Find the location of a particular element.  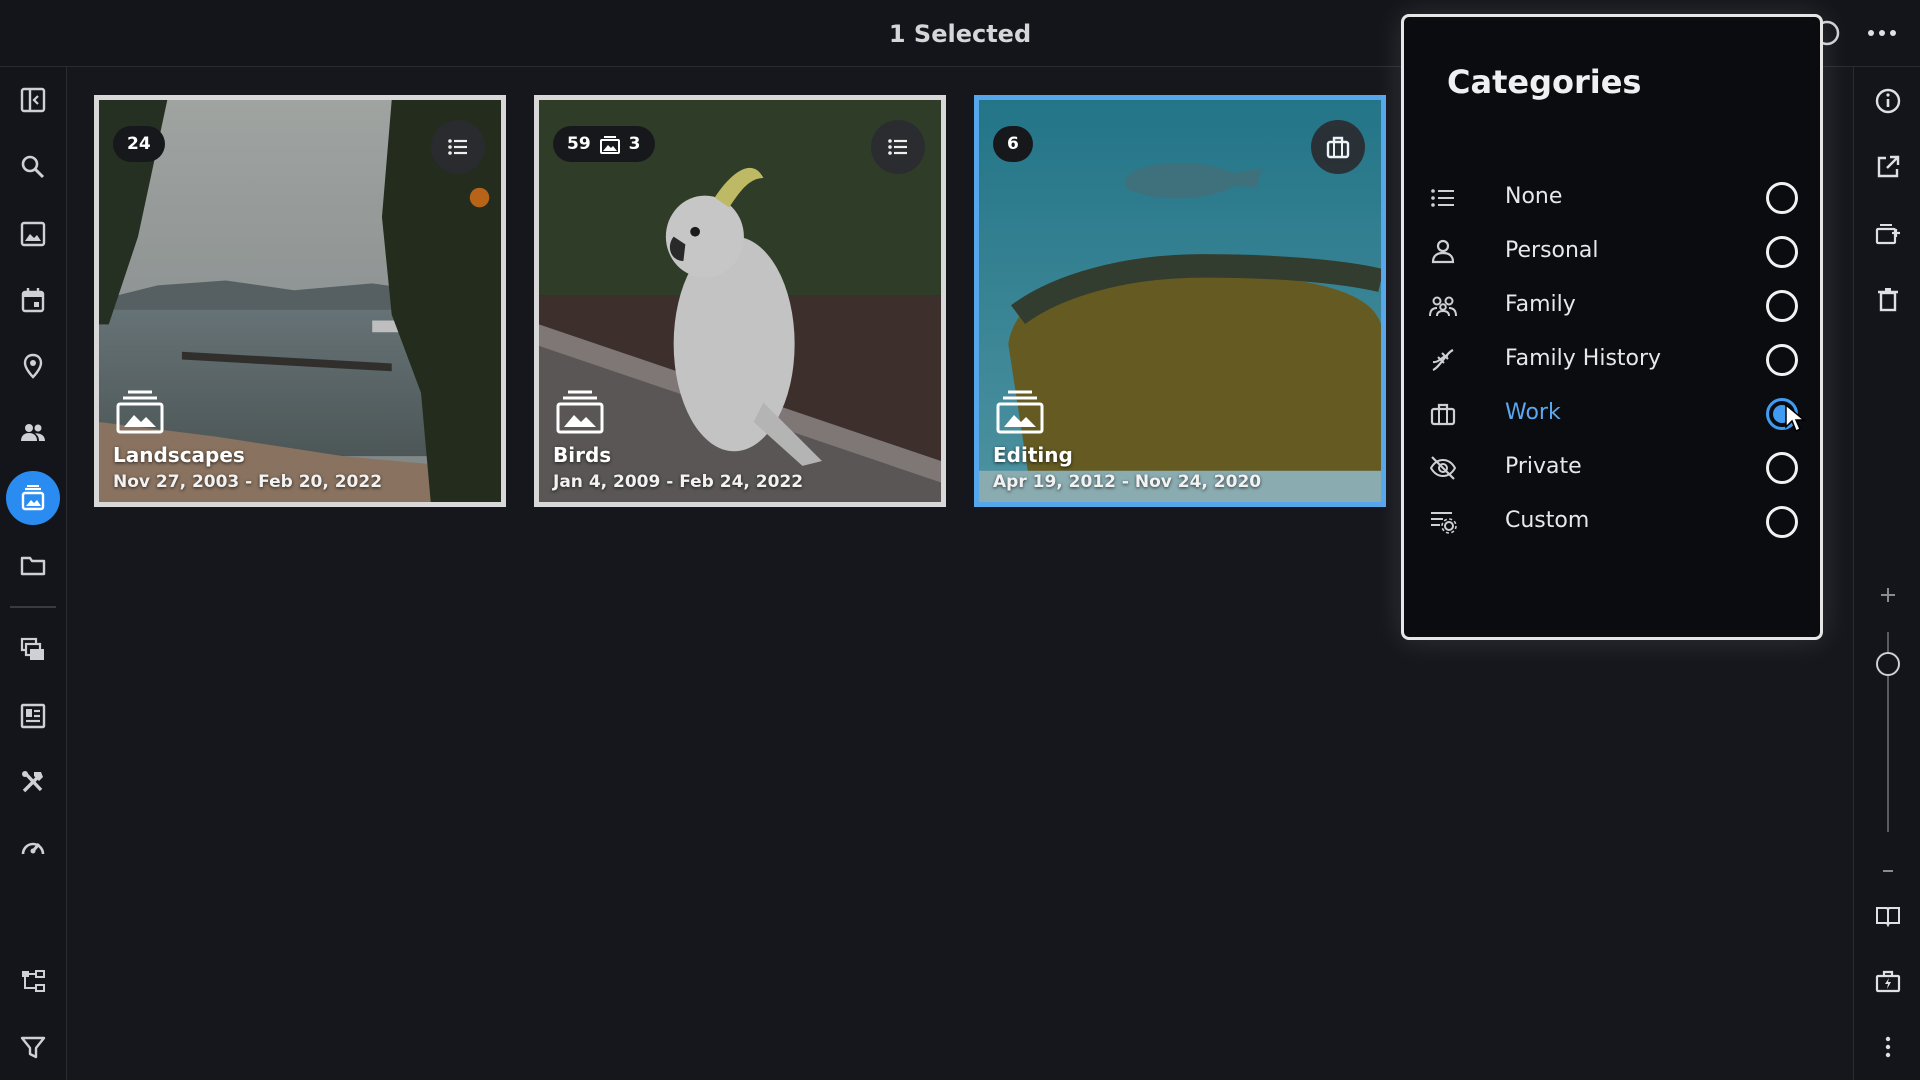

nav-places is located at coordinates (33, 366).